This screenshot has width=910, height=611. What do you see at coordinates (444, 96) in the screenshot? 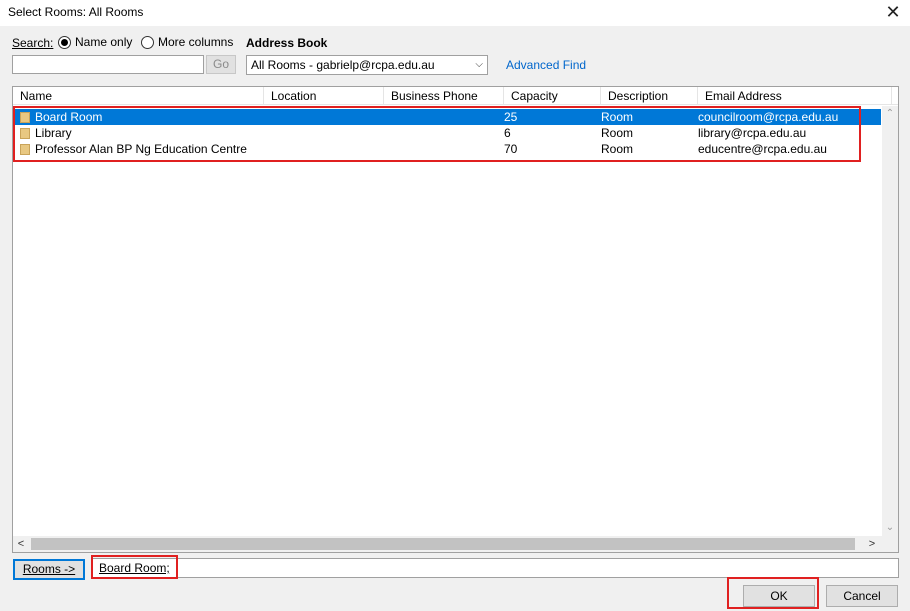
I see `column-header-business-phone: Business Phone` at bounding box center [444, 96].